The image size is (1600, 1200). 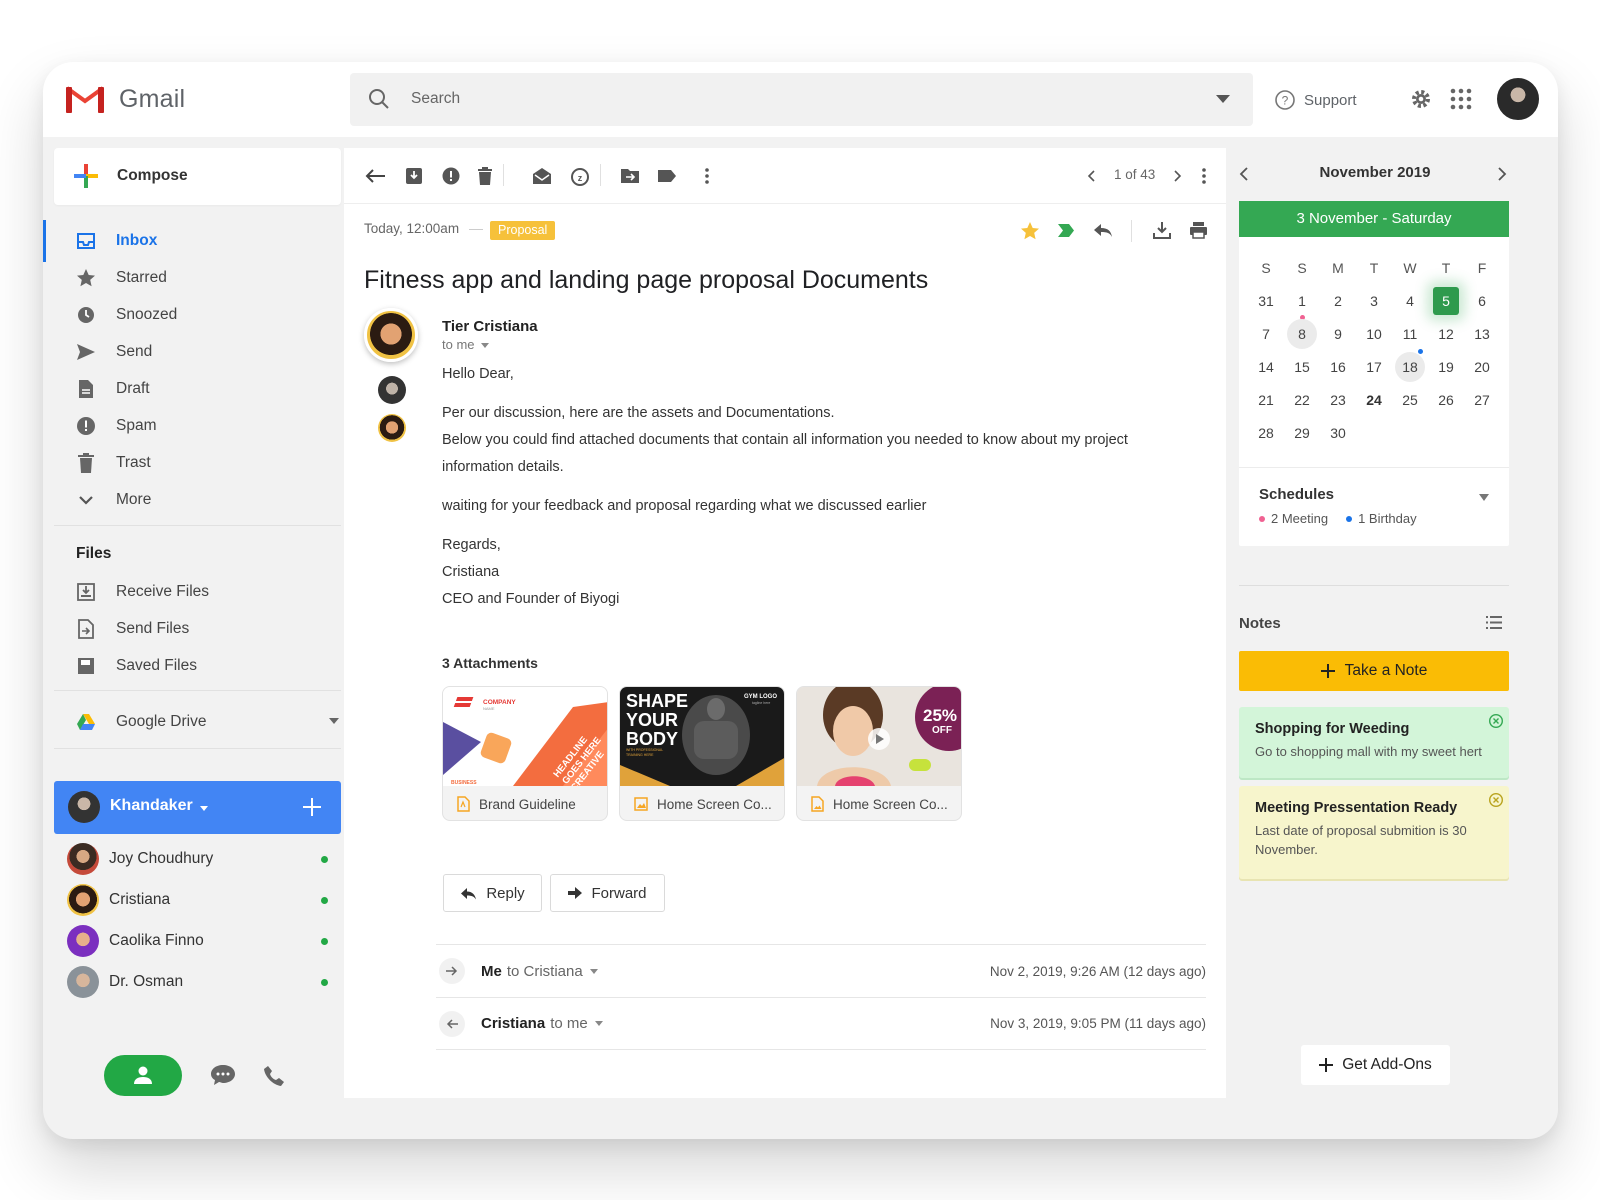 What do you see at coordinates (312, 807) in the screenshot?
I see `add-account-plus-icon` at bounding box center [312, 807].